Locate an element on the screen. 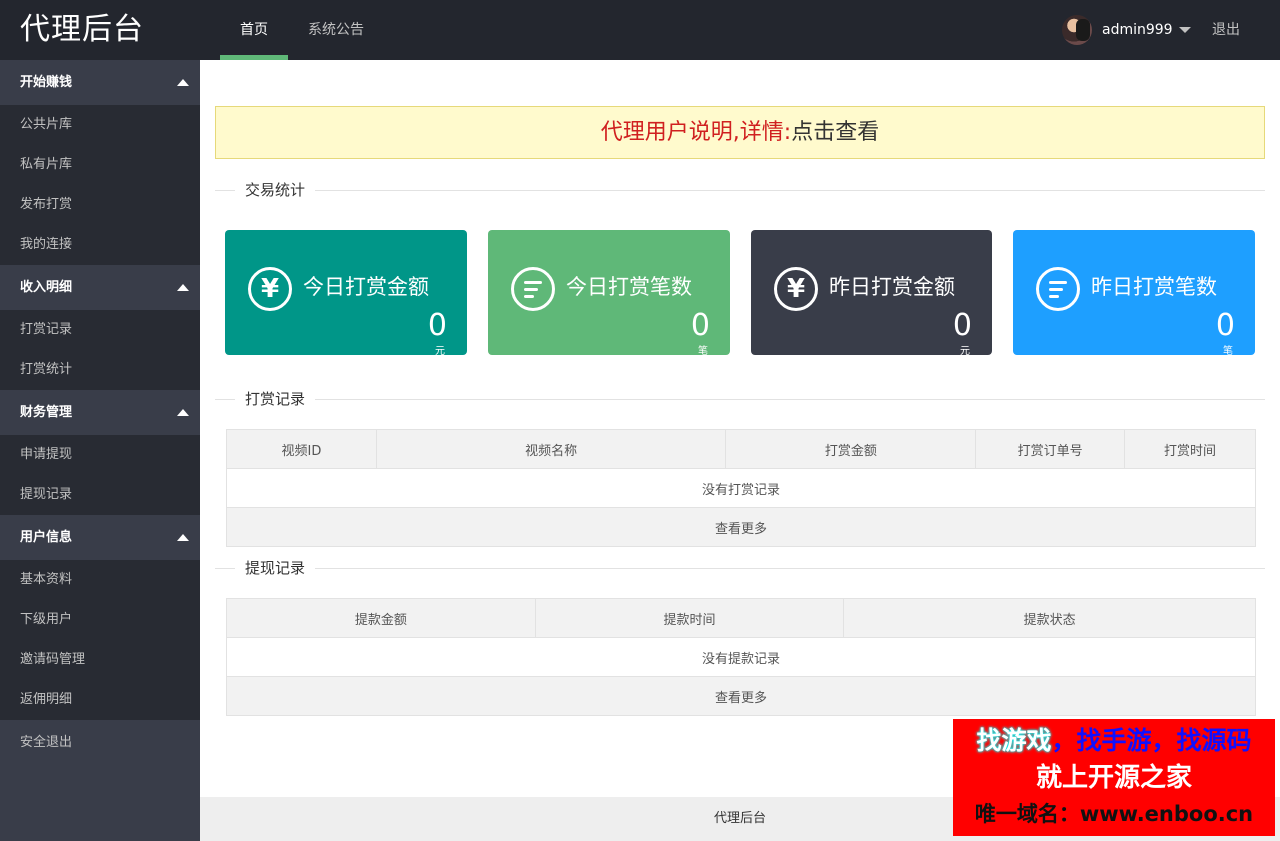 The width and height of the screenshot is (1280, 841). sidebar-item-commission: 返佣明细 is located at coordinates (100, 700).